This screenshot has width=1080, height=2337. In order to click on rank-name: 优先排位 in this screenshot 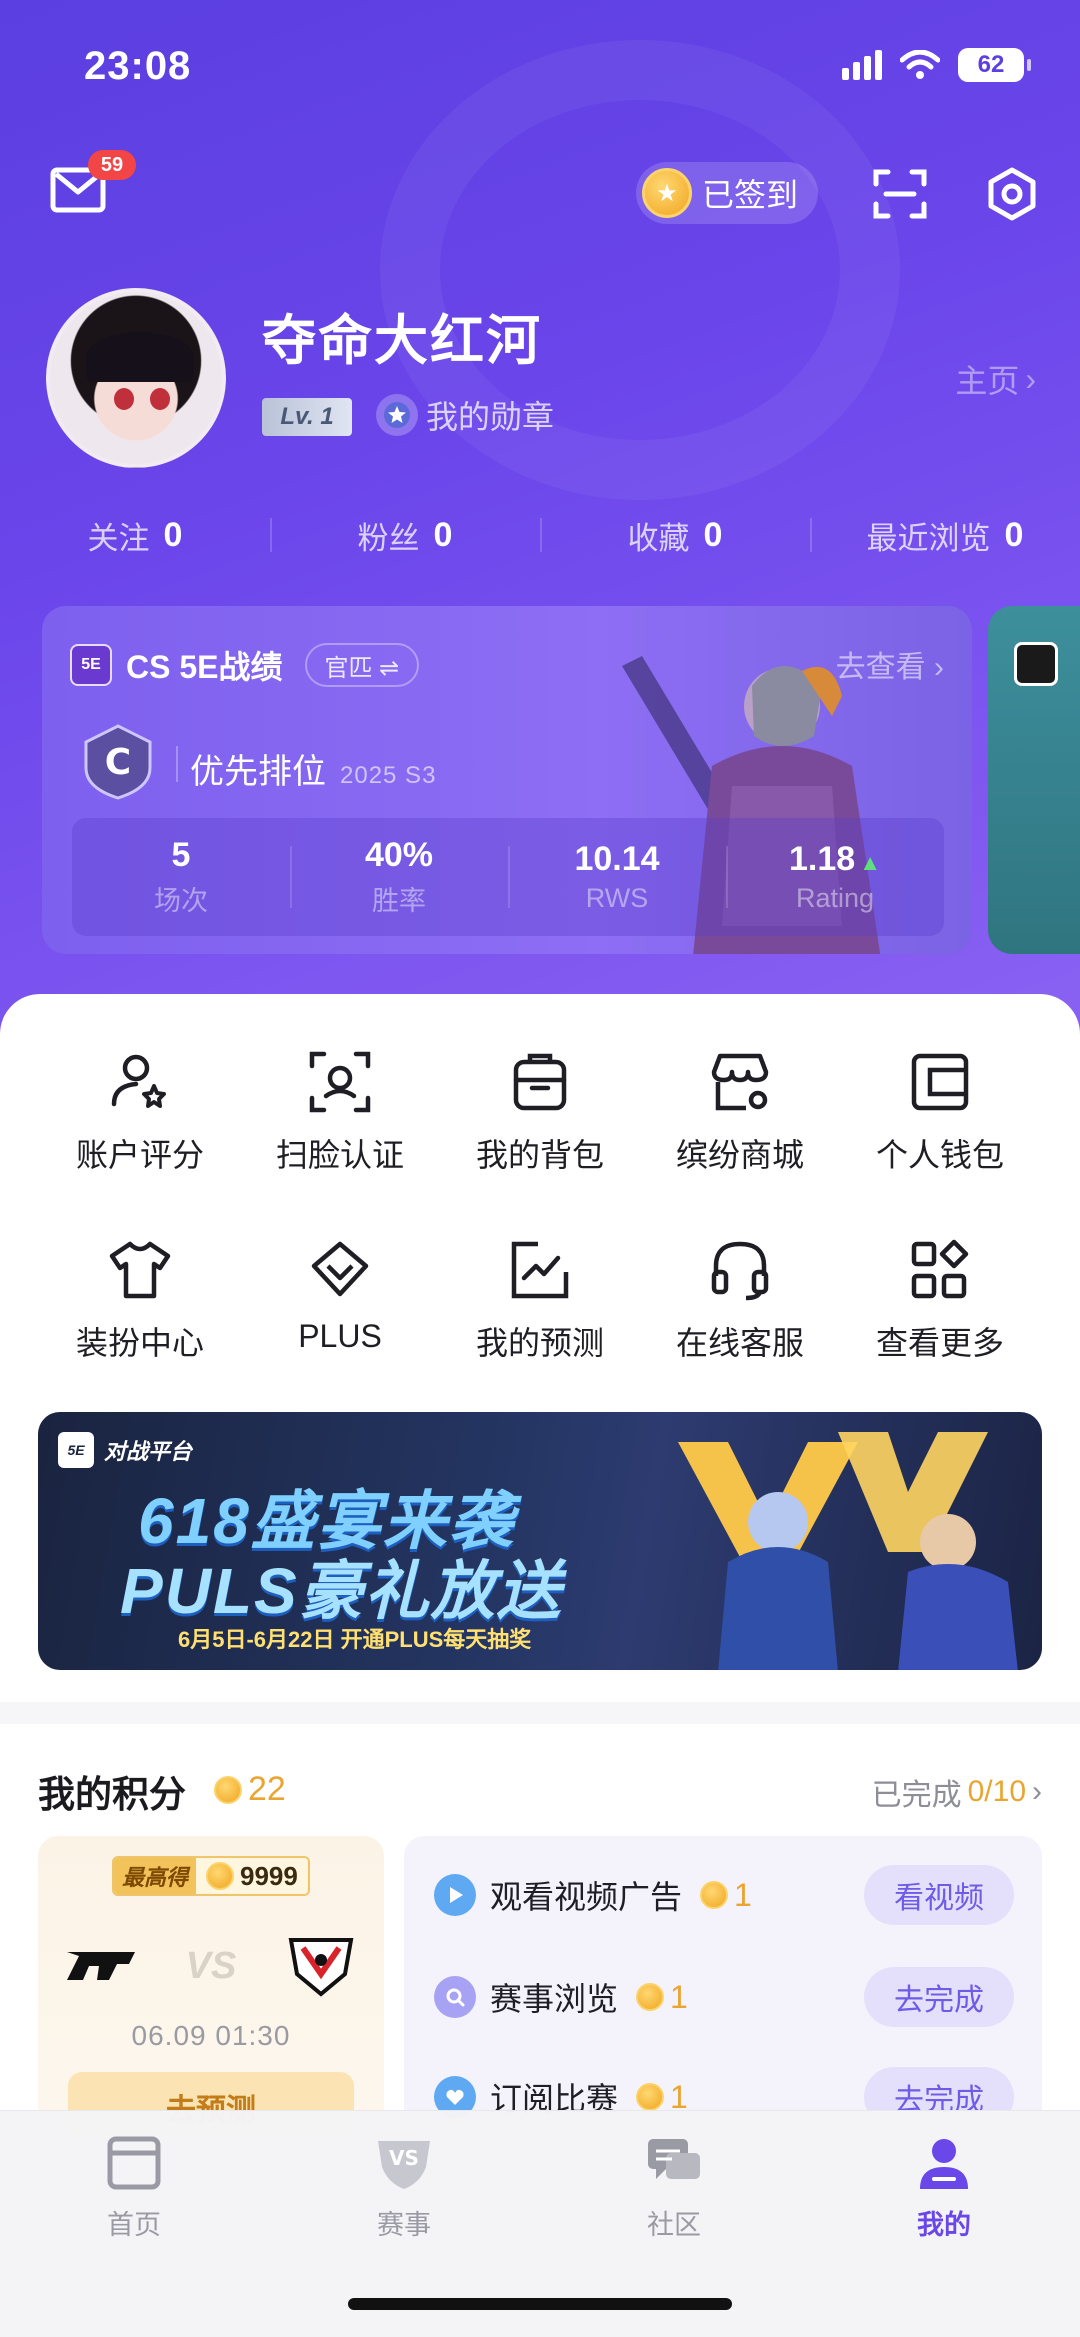, I will do `click(258, 772)`.